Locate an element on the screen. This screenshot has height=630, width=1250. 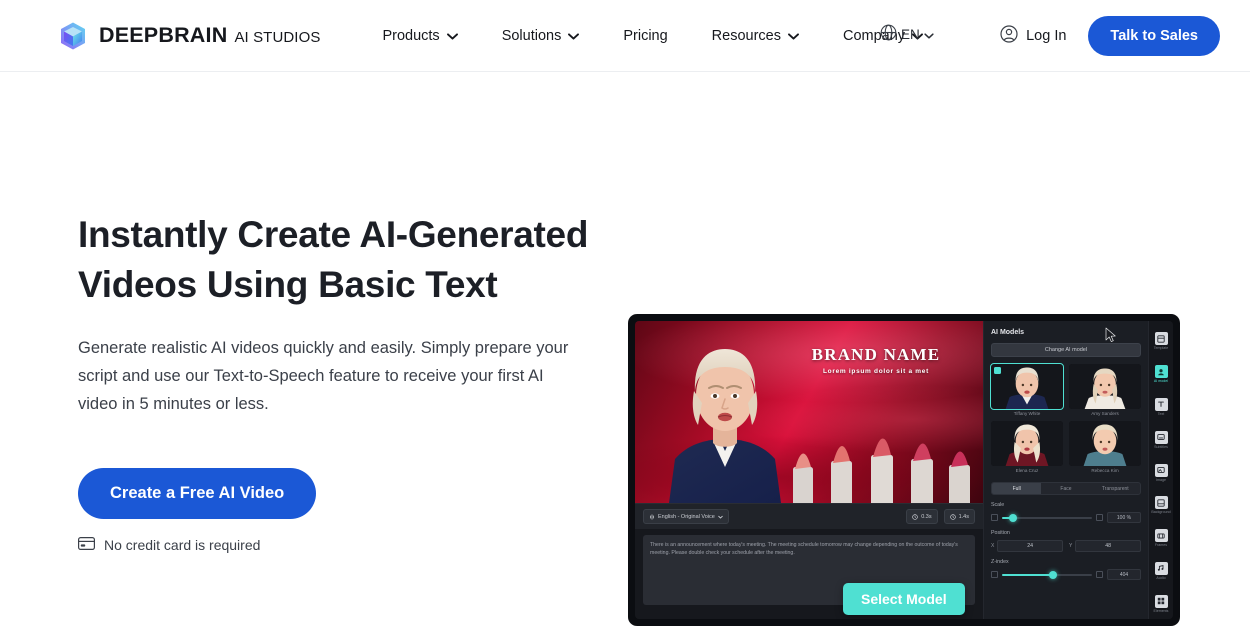
canvas-brand-text: BRAND NAME Lorem ipsum dolor sit a met is located at coordinates (876, 360).